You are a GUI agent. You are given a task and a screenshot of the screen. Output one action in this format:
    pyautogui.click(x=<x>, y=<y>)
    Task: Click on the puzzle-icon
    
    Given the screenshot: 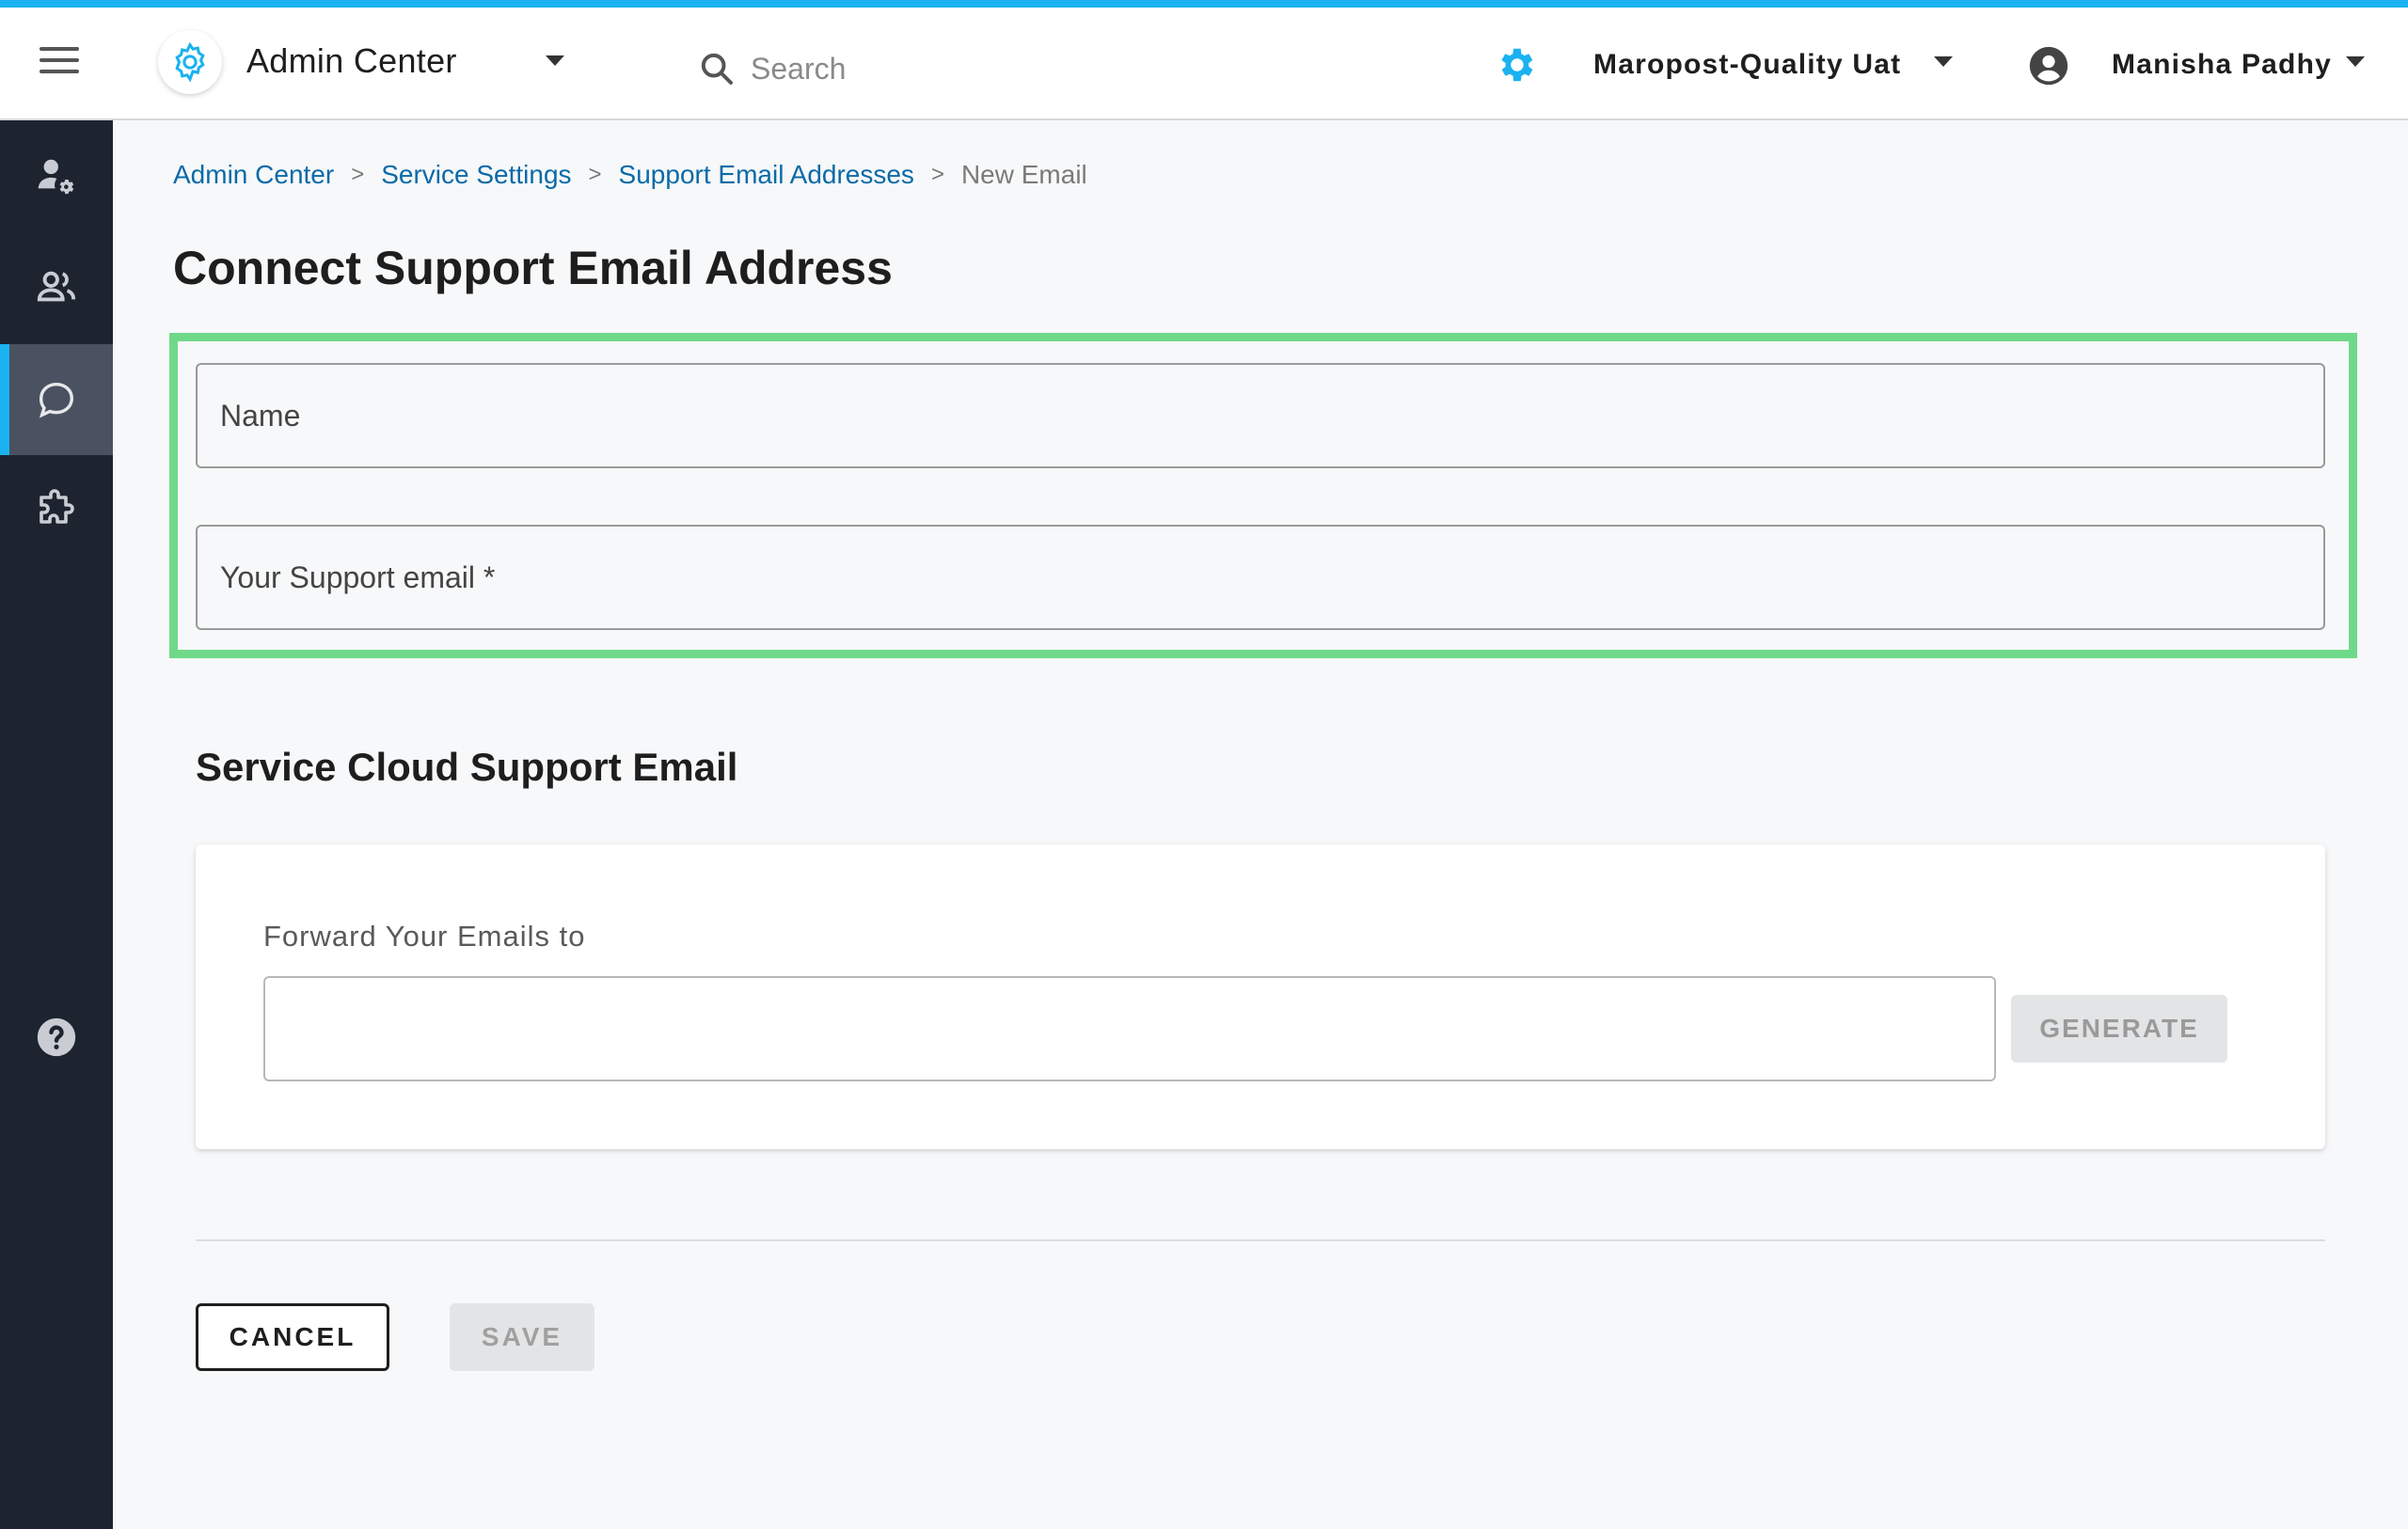 What is the action you would take?
    pyautogui.click(x=57, y=507)
    